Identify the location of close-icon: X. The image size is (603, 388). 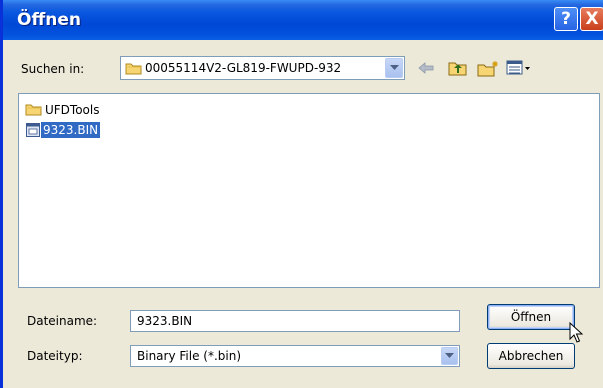
(592, 19).